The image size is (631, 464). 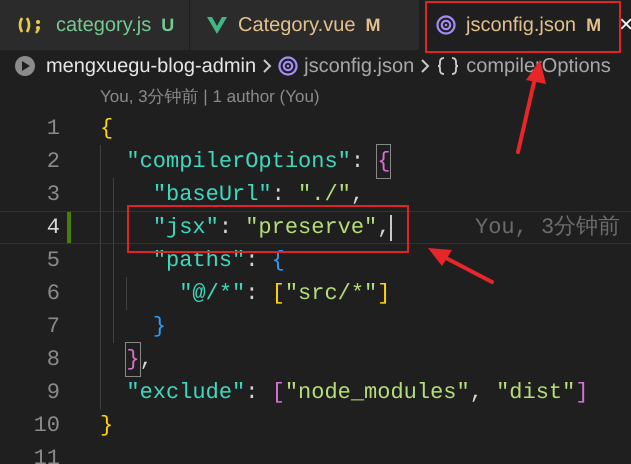 What do you see at coordinates (53, 162) in the screenshot?
I see `line-number: 2` at bounding box center [53, 162].